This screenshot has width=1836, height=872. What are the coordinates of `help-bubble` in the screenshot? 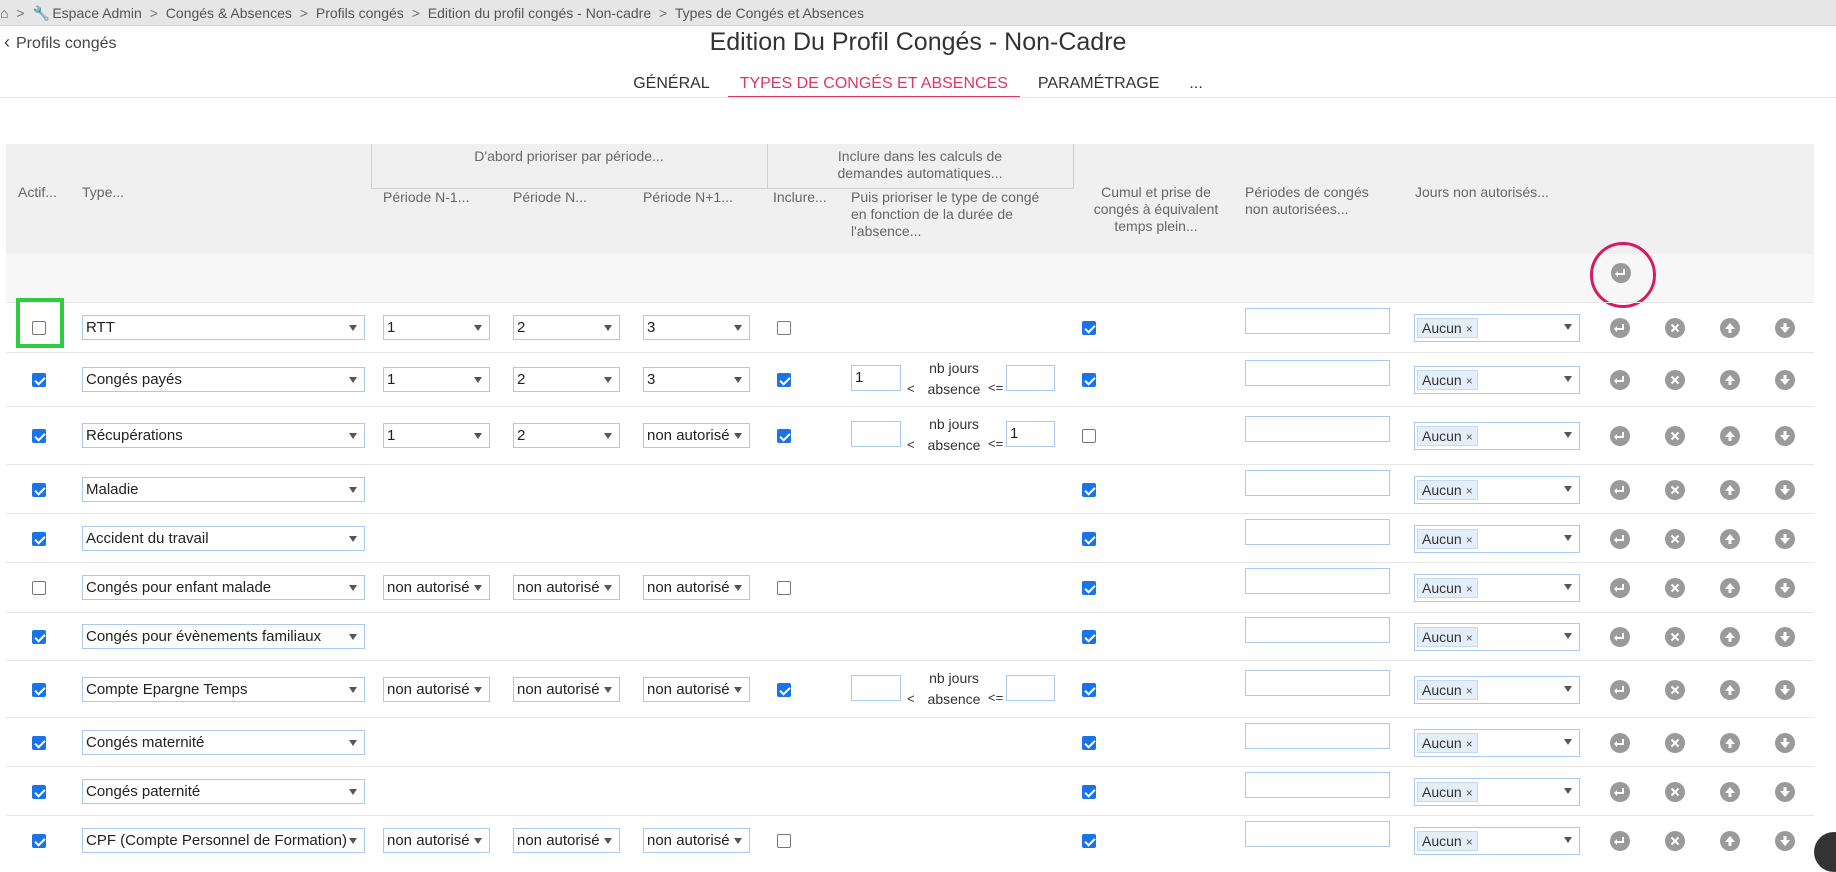 It's located at (1825, 852).